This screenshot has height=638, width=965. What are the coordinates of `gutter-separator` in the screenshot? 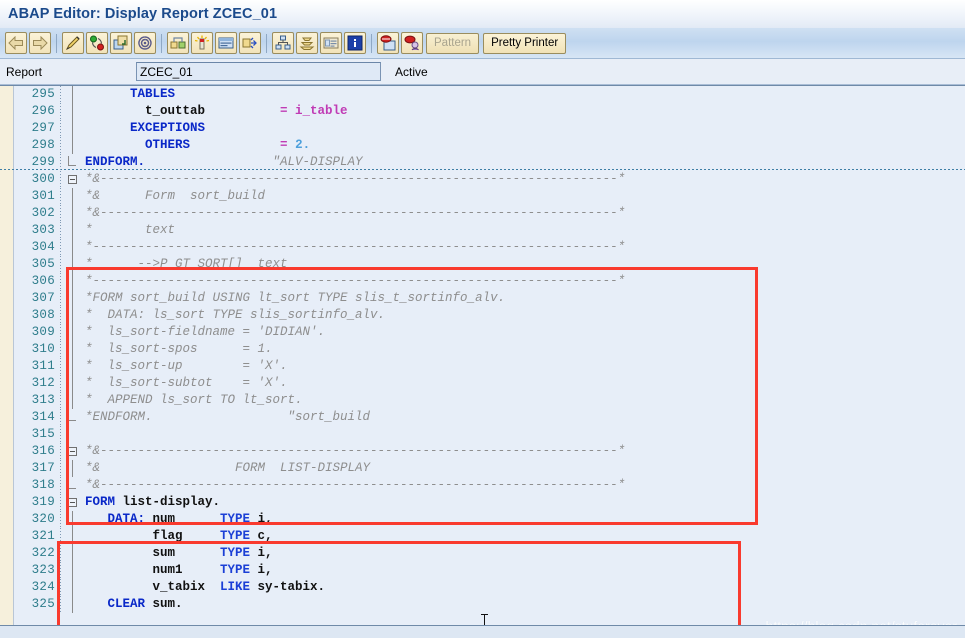 It's located at (60, 434).